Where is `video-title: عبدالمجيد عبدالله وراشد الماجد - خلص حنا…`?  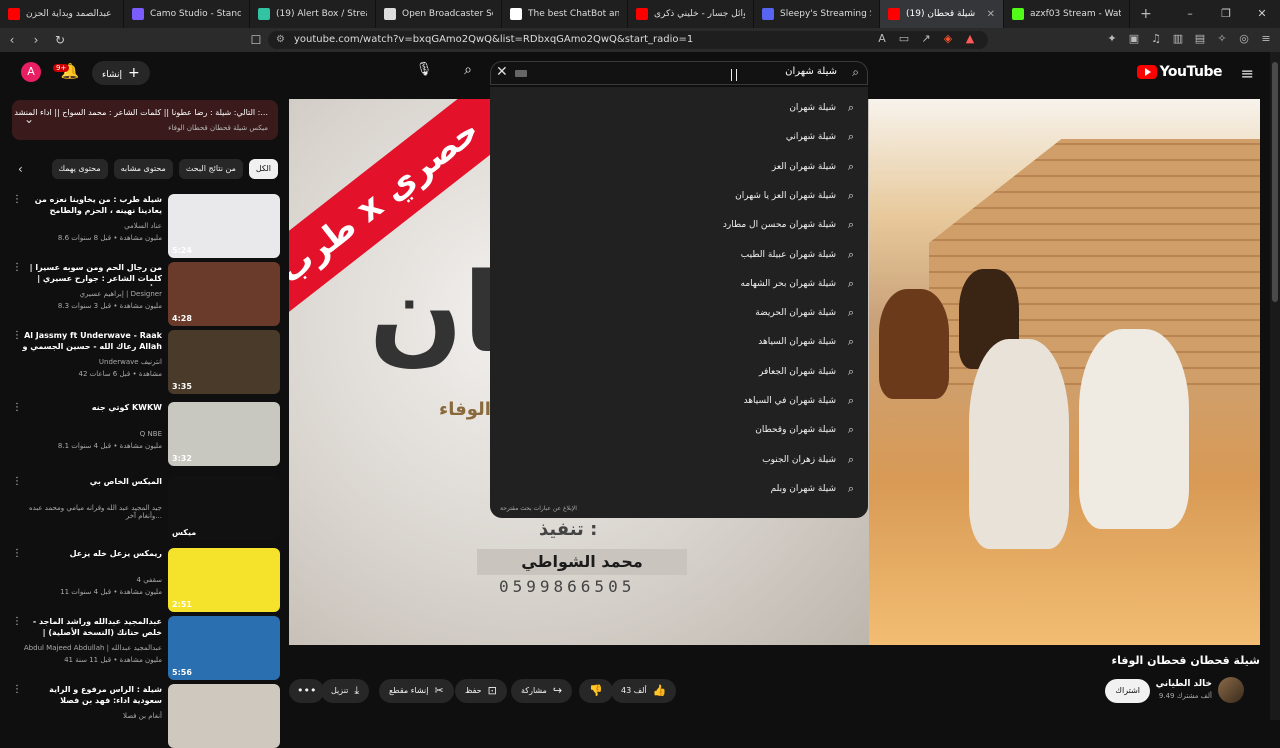
video-title: عبدالمجيد عبدالله وراشد الماجد - خلص حنا… is located at coordinates (92, 628).